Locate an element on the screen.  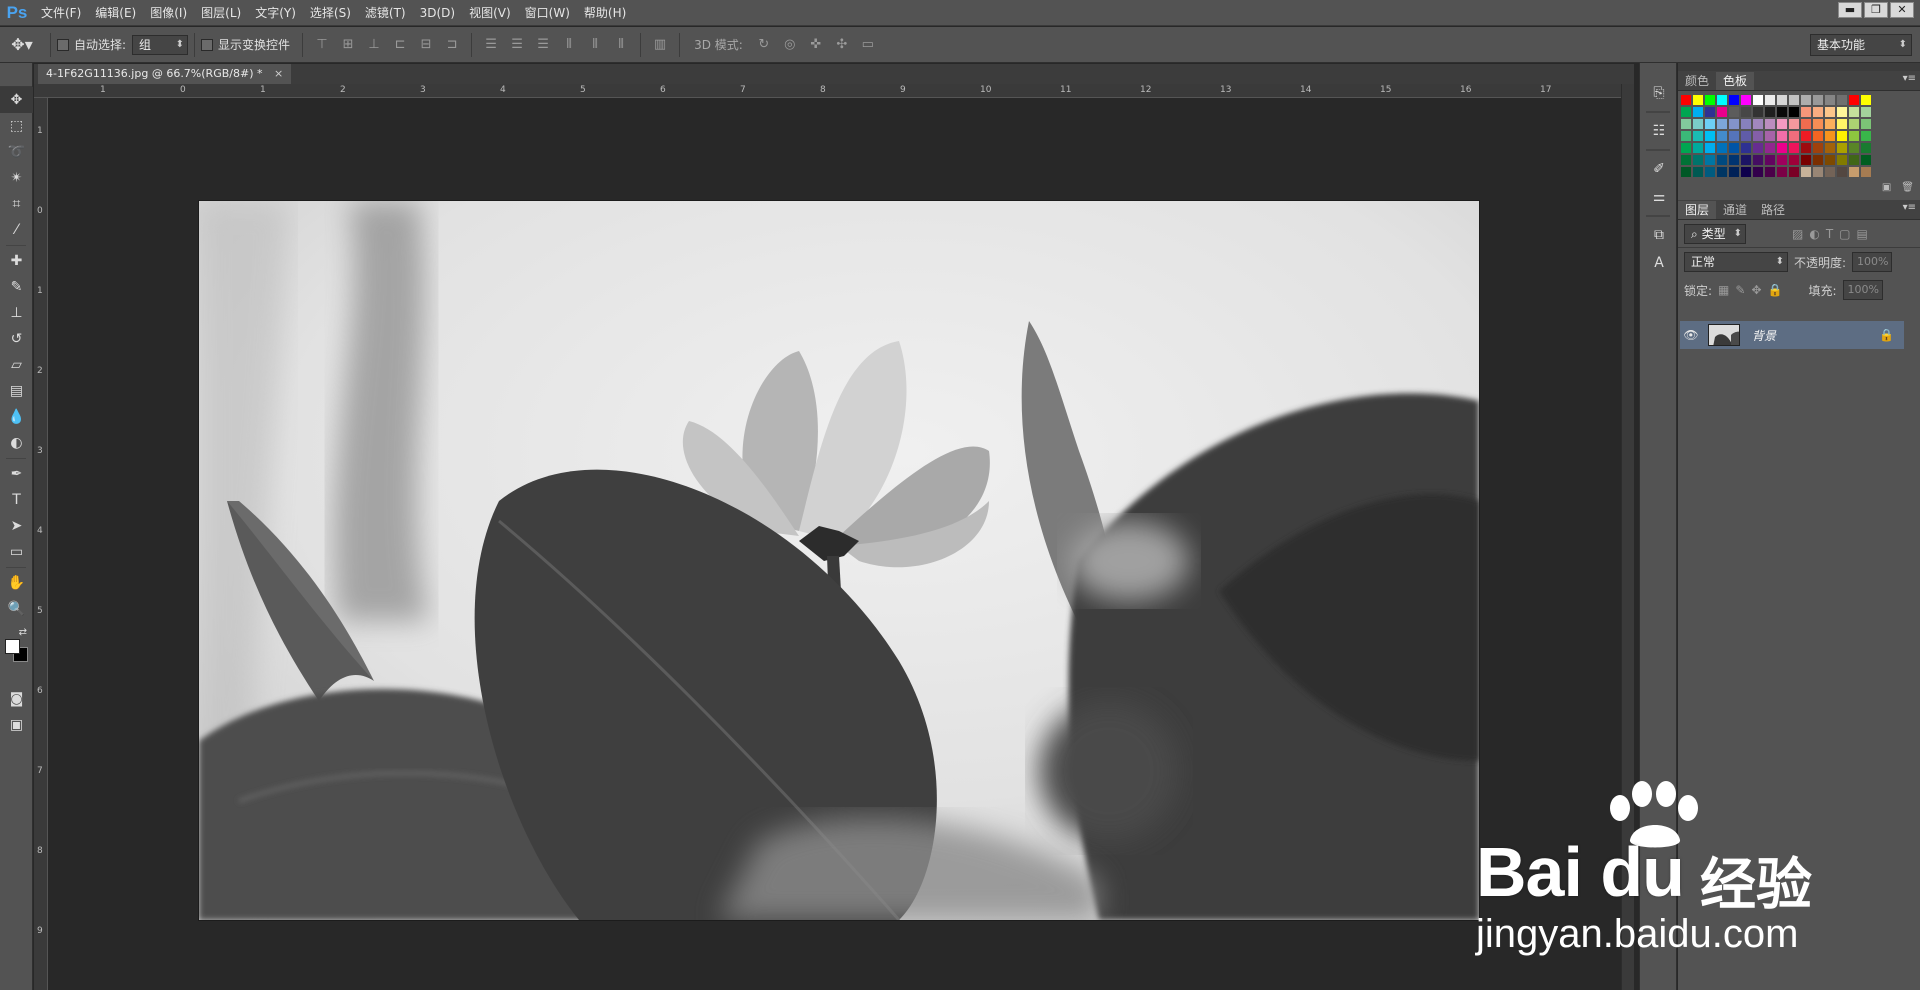
tab-channels: 通道 is located at coordinates (1735, 210).